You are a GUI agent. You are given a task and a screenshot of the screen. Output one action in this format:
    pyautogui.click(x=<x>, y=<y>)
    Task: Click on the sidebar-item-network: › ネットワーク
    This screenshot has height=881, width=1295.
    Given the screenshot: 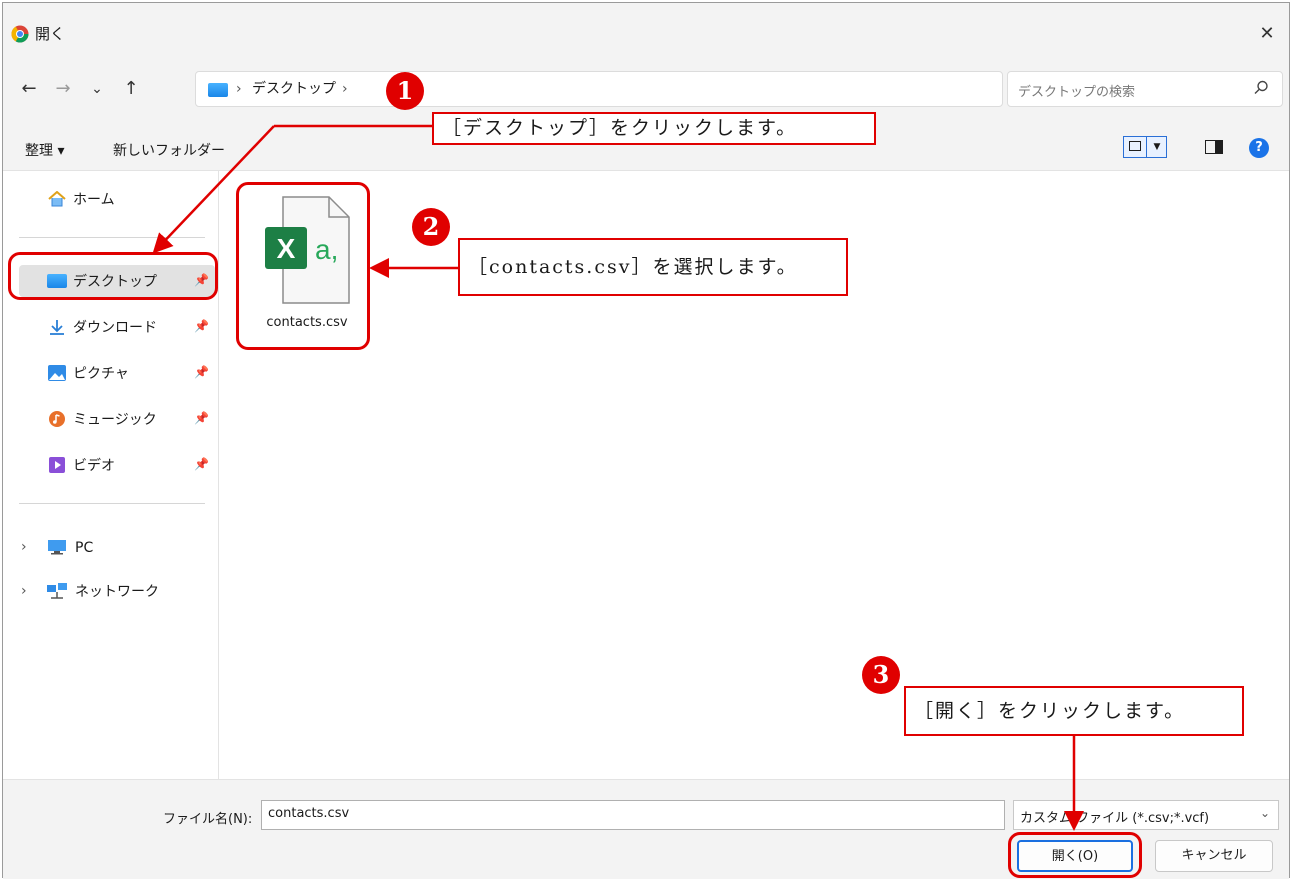 What is the action you would take?
    pyautogui.click(x=109, y=591)
    